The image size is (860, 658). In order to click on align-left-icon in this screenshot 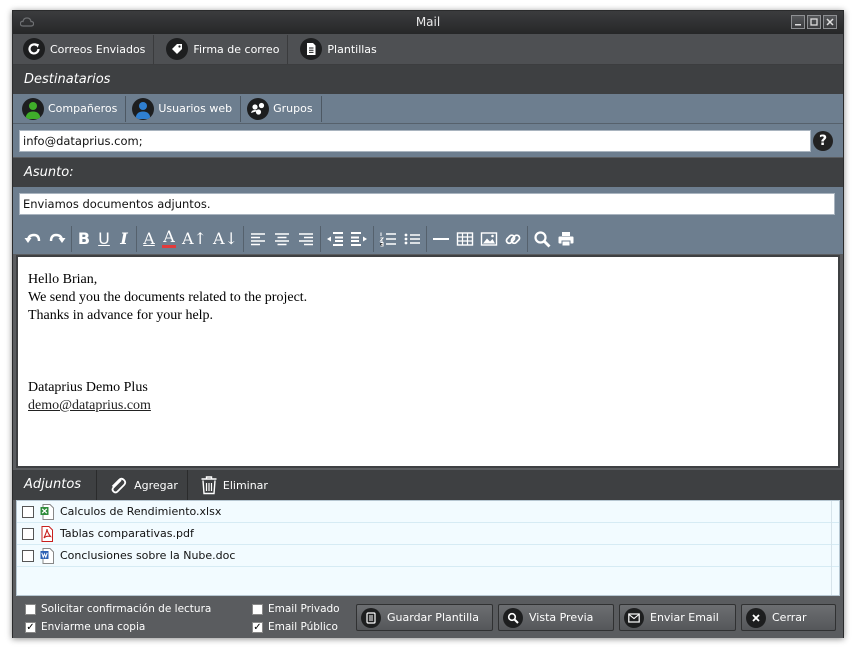, I will do `click(258, 239)`.